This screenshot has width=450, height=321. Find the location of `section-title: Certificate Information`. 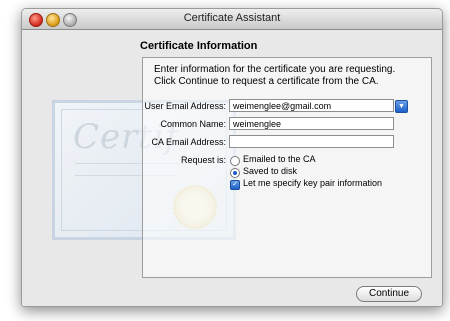

section-title: Certificate Information is located at coordinates (199, 46).